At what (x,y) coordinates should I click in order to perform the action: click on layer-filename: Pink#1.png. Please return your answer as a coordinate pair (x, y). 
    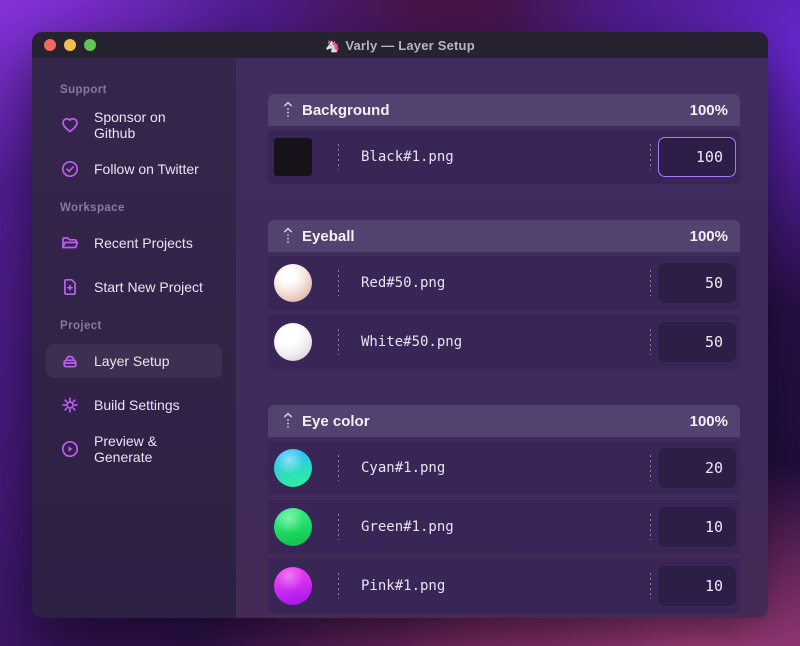
    Looking at the image, I should click on (403, 586).